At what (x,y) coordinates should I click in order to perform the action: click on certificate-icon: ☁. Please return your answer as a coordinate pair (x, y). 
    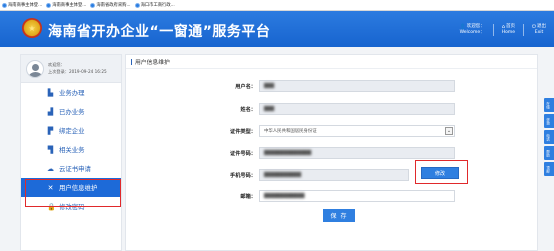
    Looking at the image, I should click on (50, 168).